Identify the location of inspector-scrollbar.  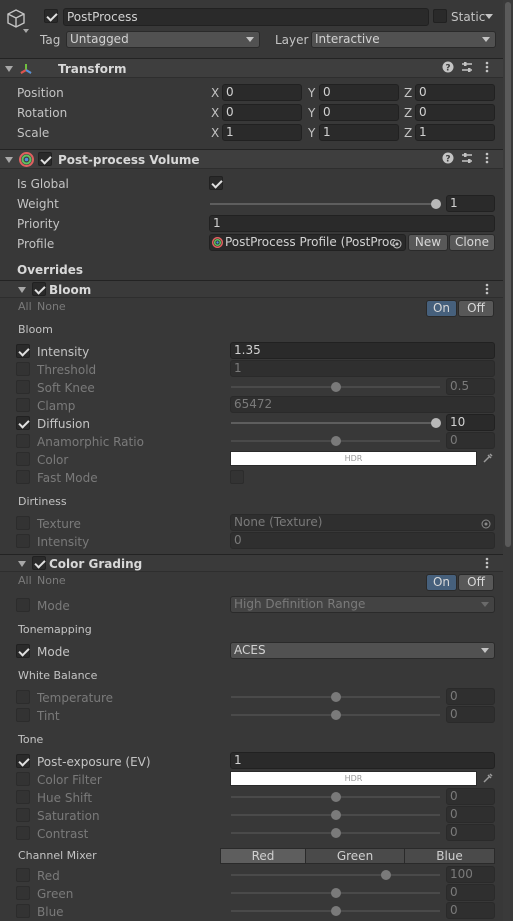
(508, 460).